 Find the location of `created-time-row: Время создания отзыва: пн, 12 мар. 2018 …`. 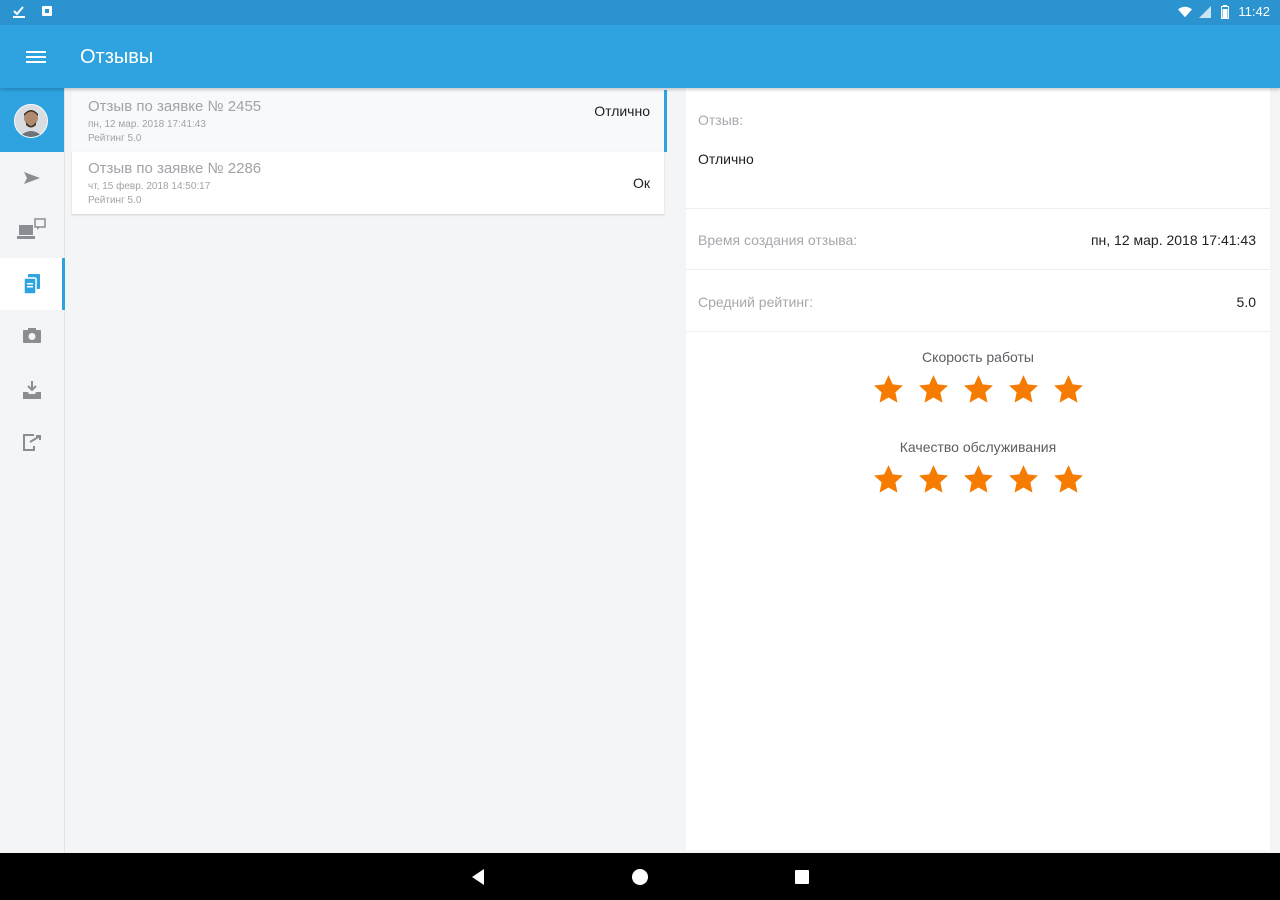

created-time-row: Время создания отзыва: пн, 12 мар. 2018 … is located at coordinates (978, 239).